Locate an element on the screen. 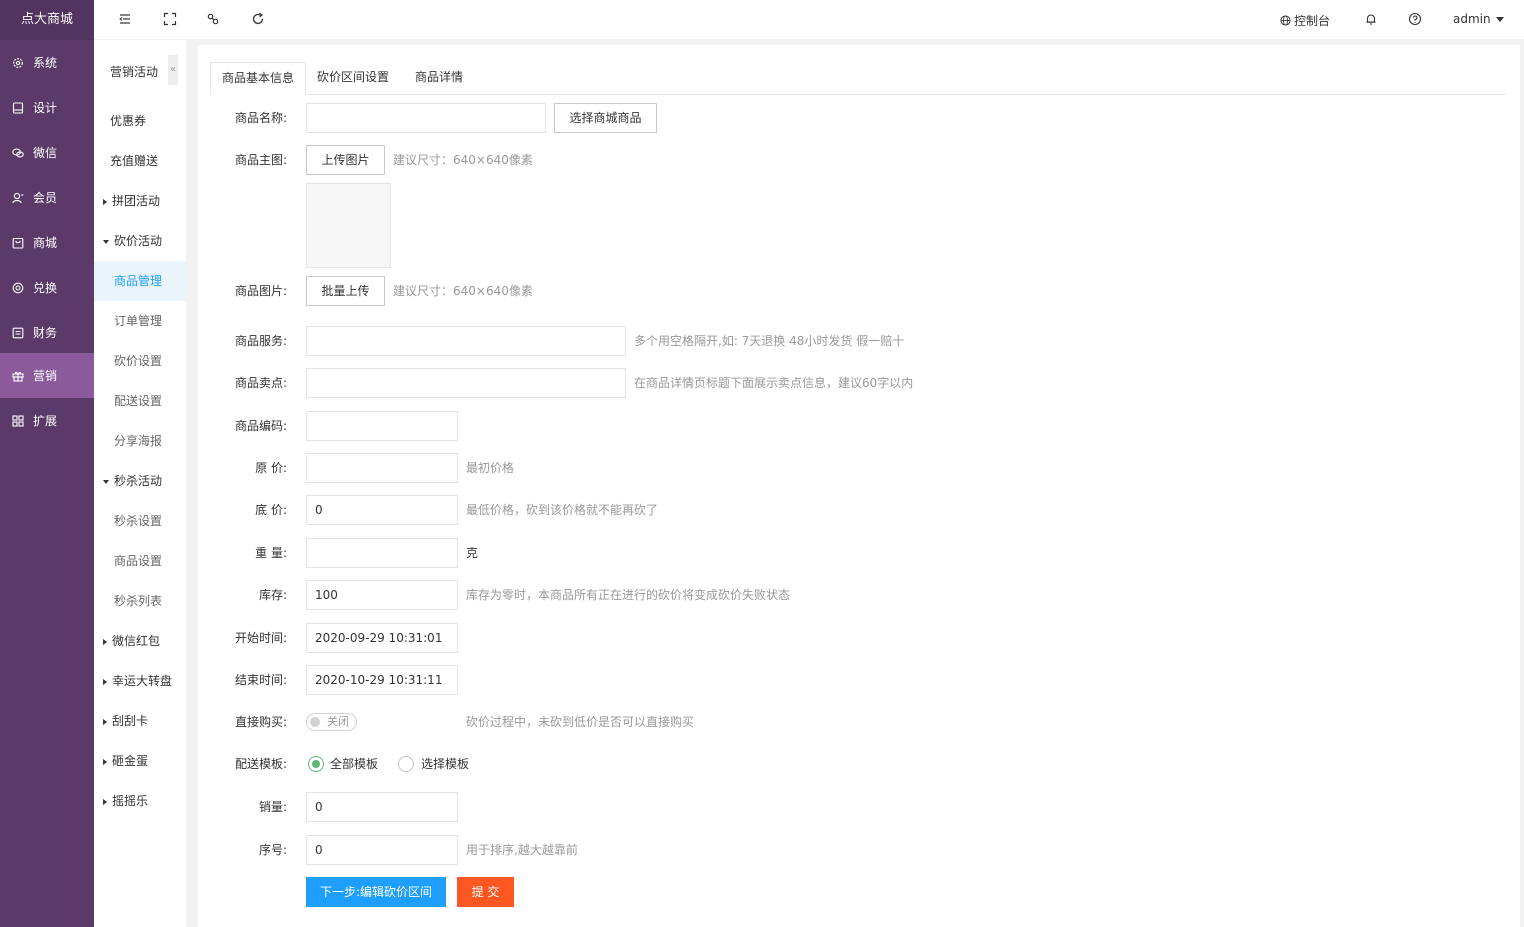 Image resolution: width=1524 pixels, height=927 pixels. subnav-item-coupon: 优惠券 is located at coordinates (140, 121).